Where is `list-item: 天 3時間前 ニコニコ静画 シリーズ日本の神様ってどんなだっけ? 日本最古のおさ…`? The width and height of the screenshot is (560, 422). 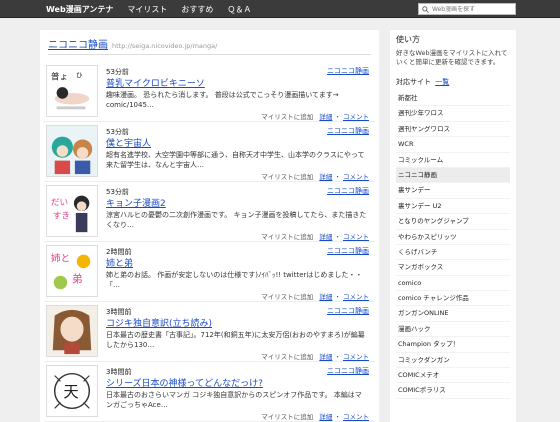
list-item: 天 3時間前 ニコニコ静画 シリーズ日本の神様ってどんなだっけ? 日本最古のおさ… is located at coordinates (209, 392).